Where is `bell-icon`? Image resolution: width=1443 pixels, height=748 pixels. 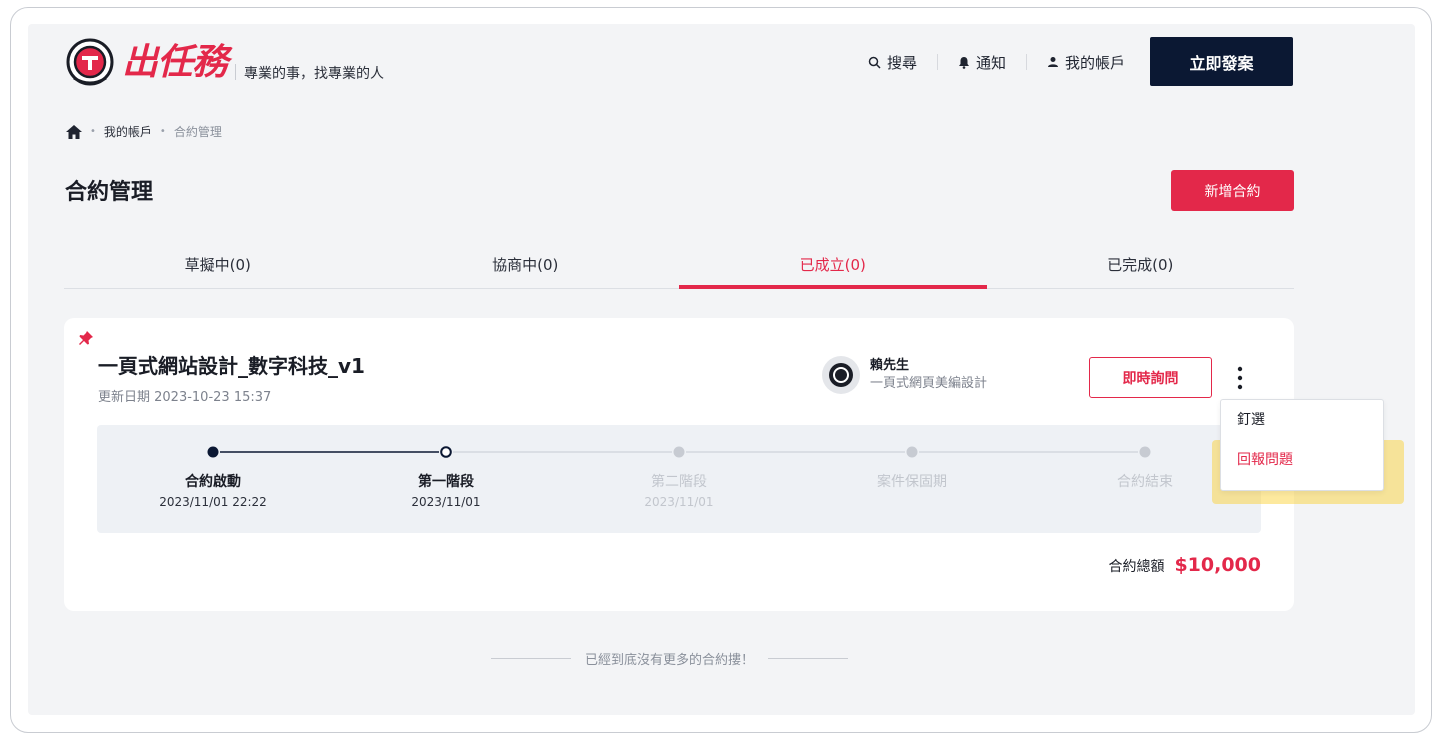 bell-icon is located at coordinates (964, 62).